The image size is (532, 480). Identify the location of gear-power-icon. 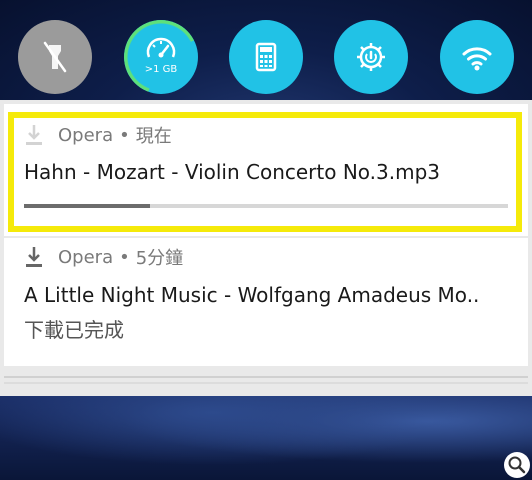
(371, 57).